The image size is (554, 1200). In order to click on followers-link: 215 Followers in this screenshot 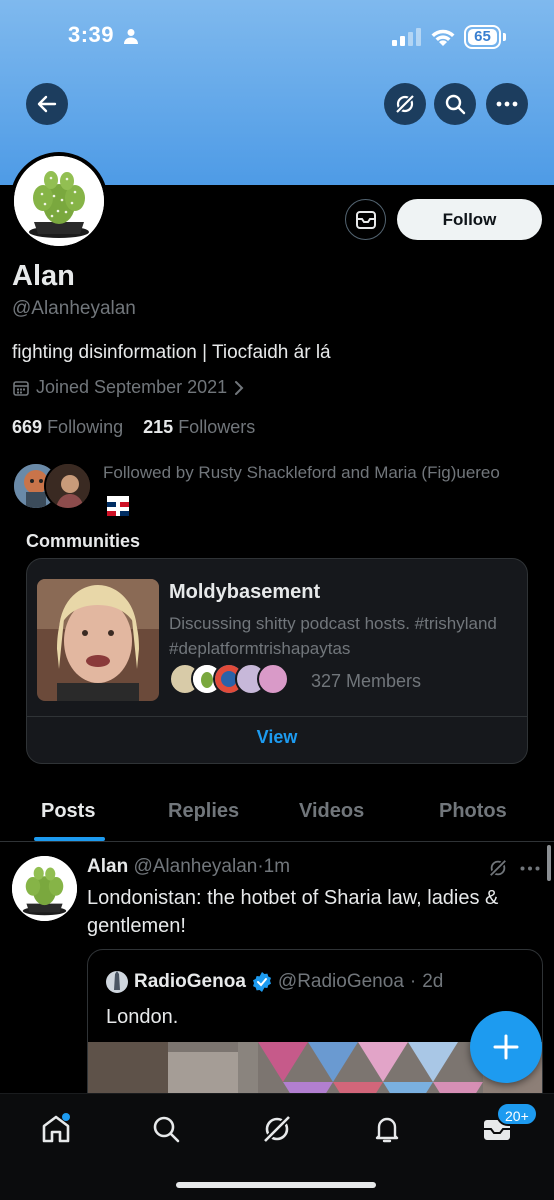, I will do `click(199, 427)`.